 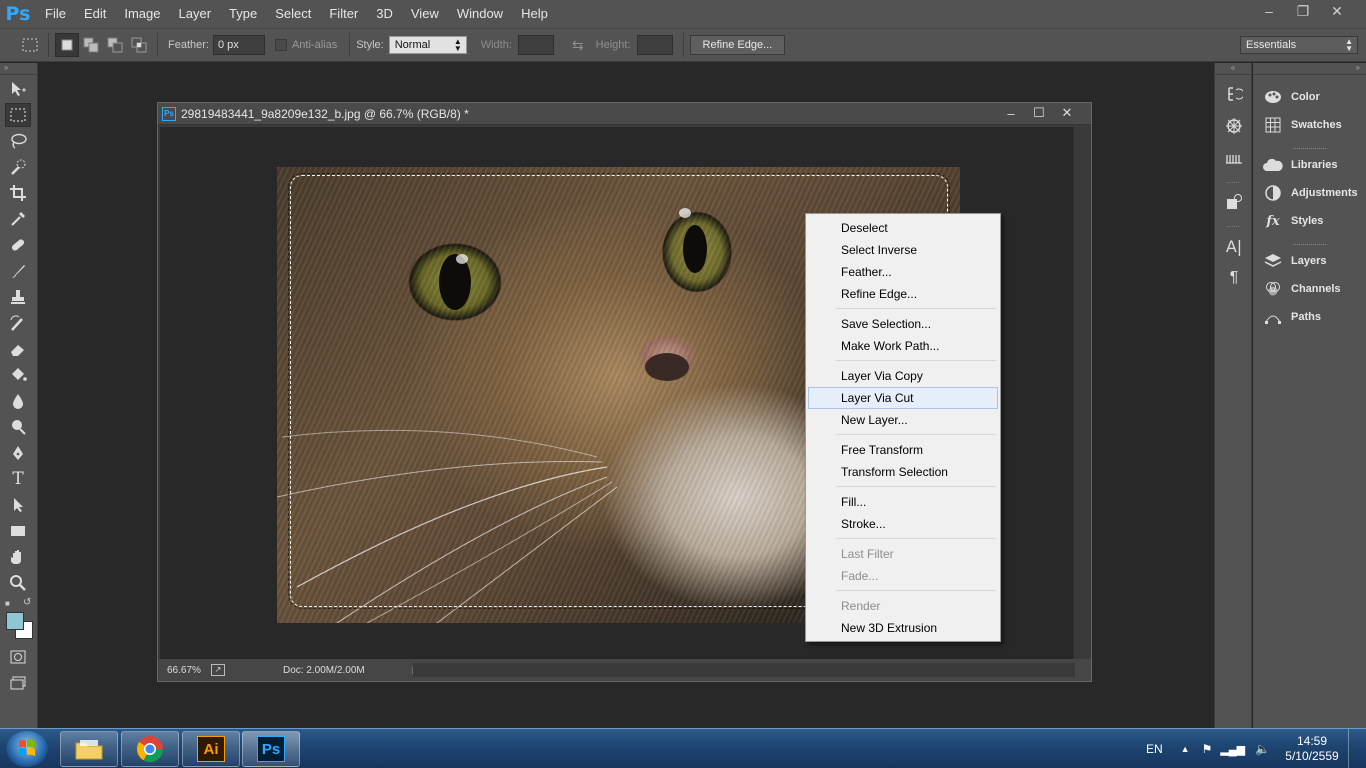 What do you see at coordinates (1309, 317) in the screenshot?
I see `panel-tab-paths: Paths` at bounding box center [1309, 317].